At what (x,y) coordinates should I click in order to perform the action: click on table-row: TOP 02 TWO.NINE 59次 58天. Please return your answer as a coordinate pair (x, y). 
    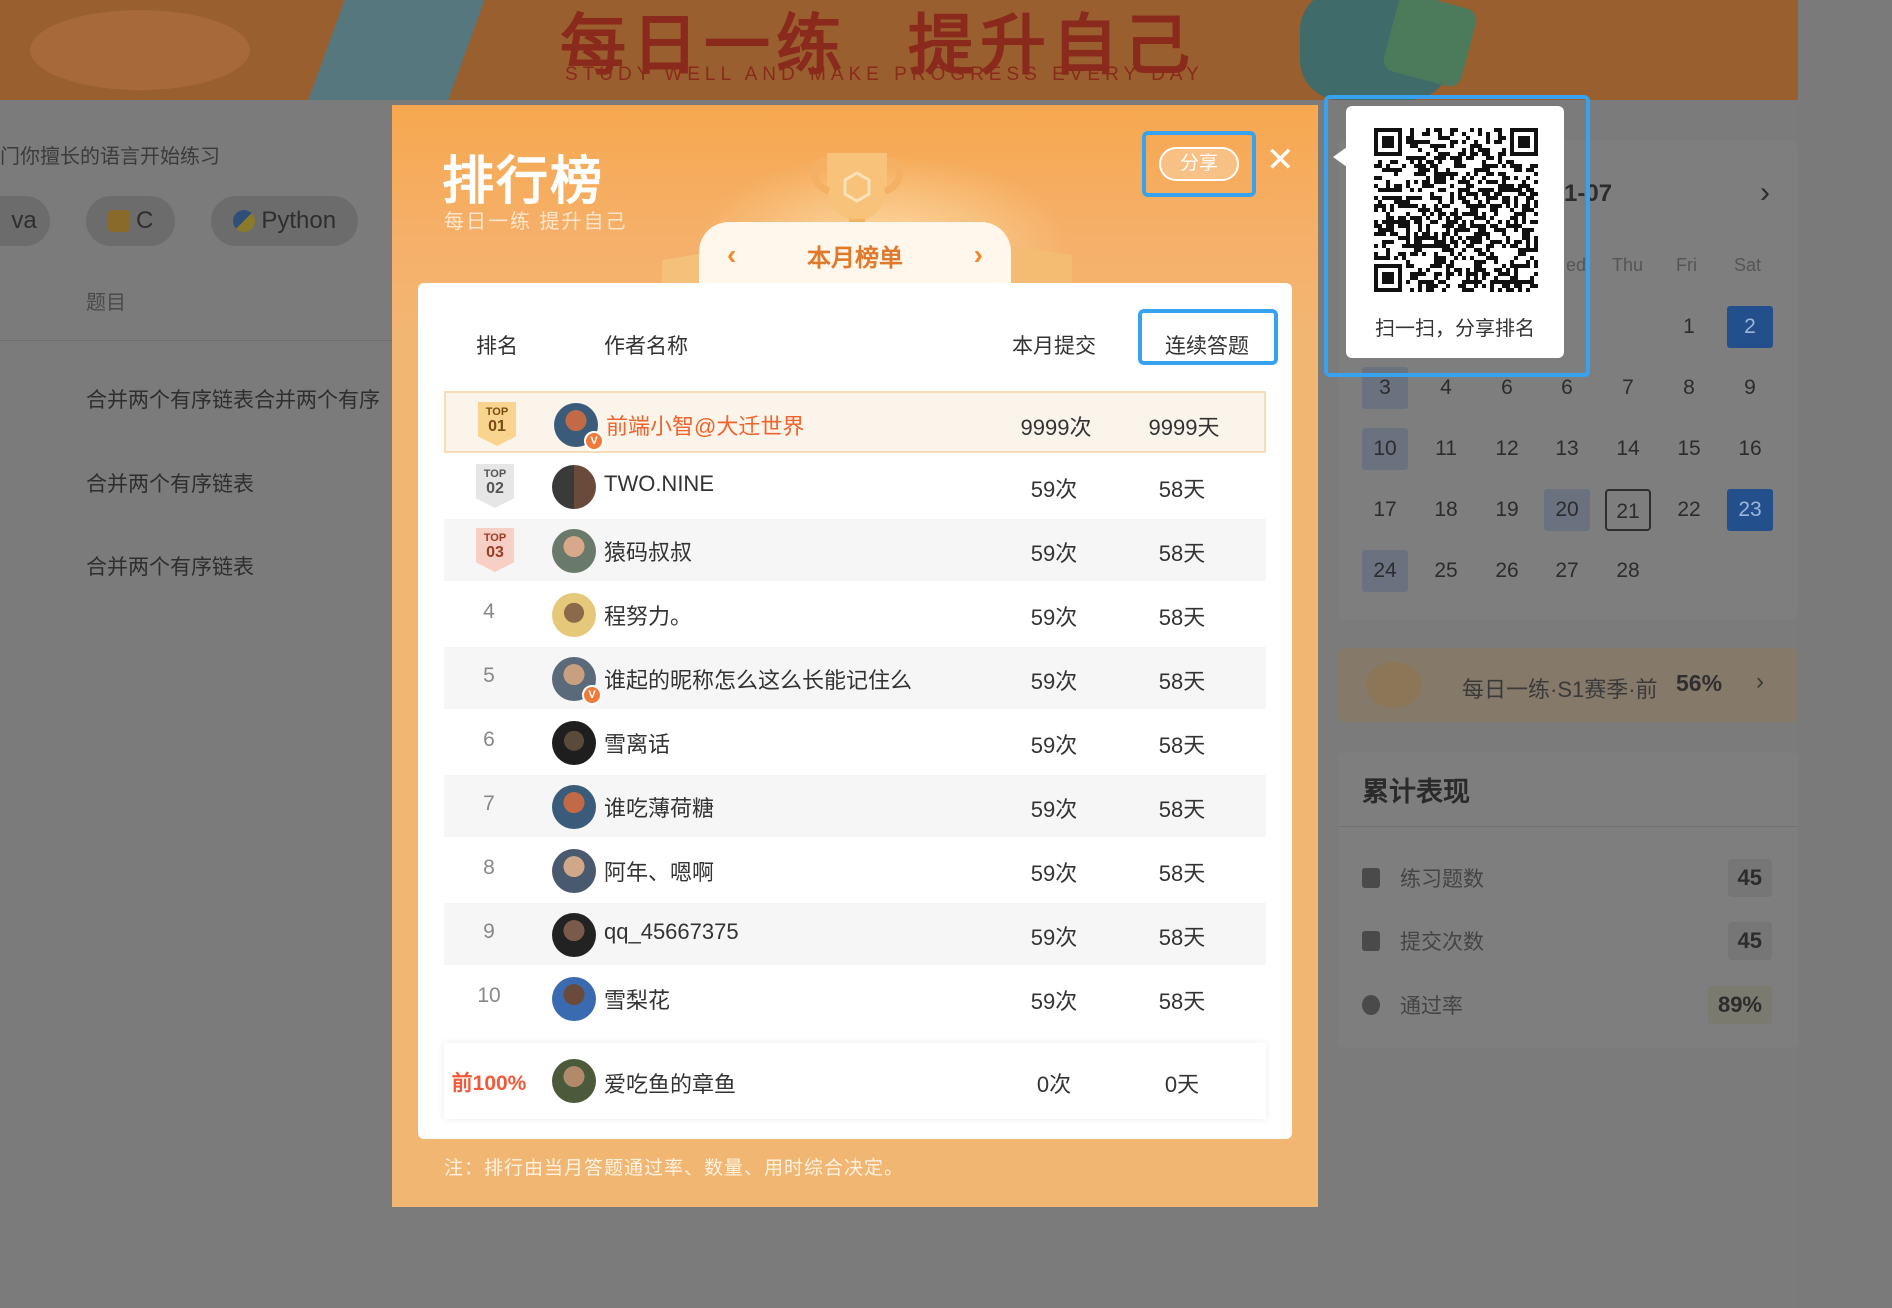
    Looking at the image, I should click on (855, 486).